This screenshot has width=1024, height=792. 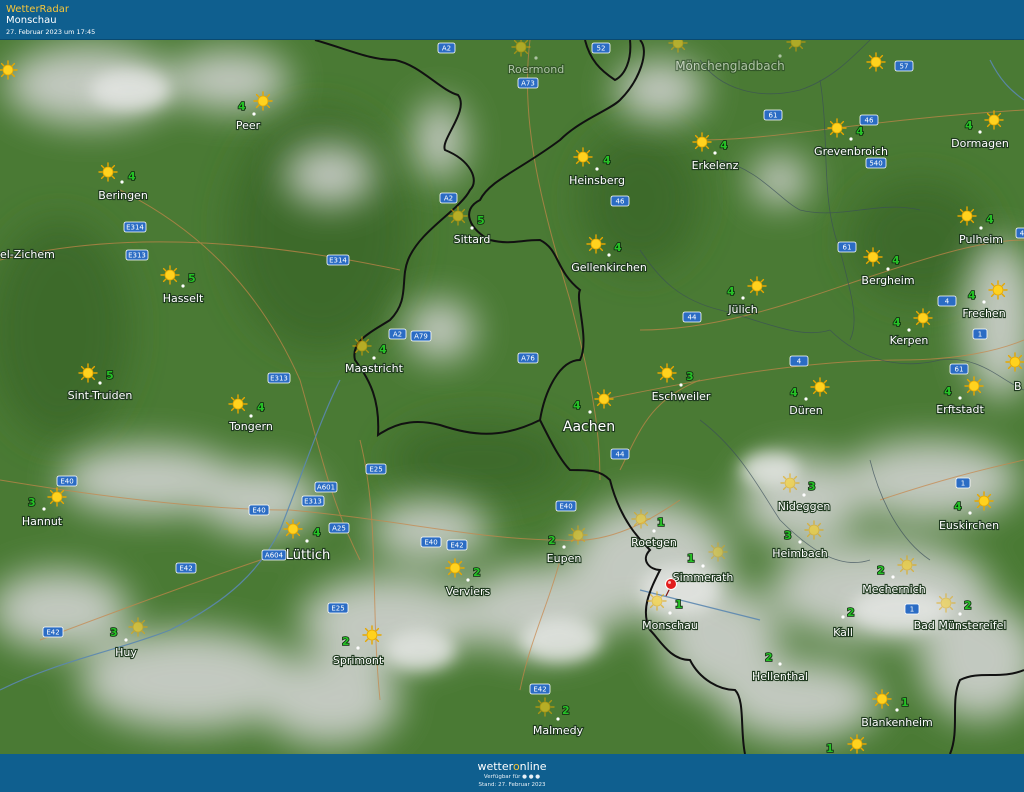 I want to click on station-el-zichem: el-Zichem, so click(x=28, y=254).